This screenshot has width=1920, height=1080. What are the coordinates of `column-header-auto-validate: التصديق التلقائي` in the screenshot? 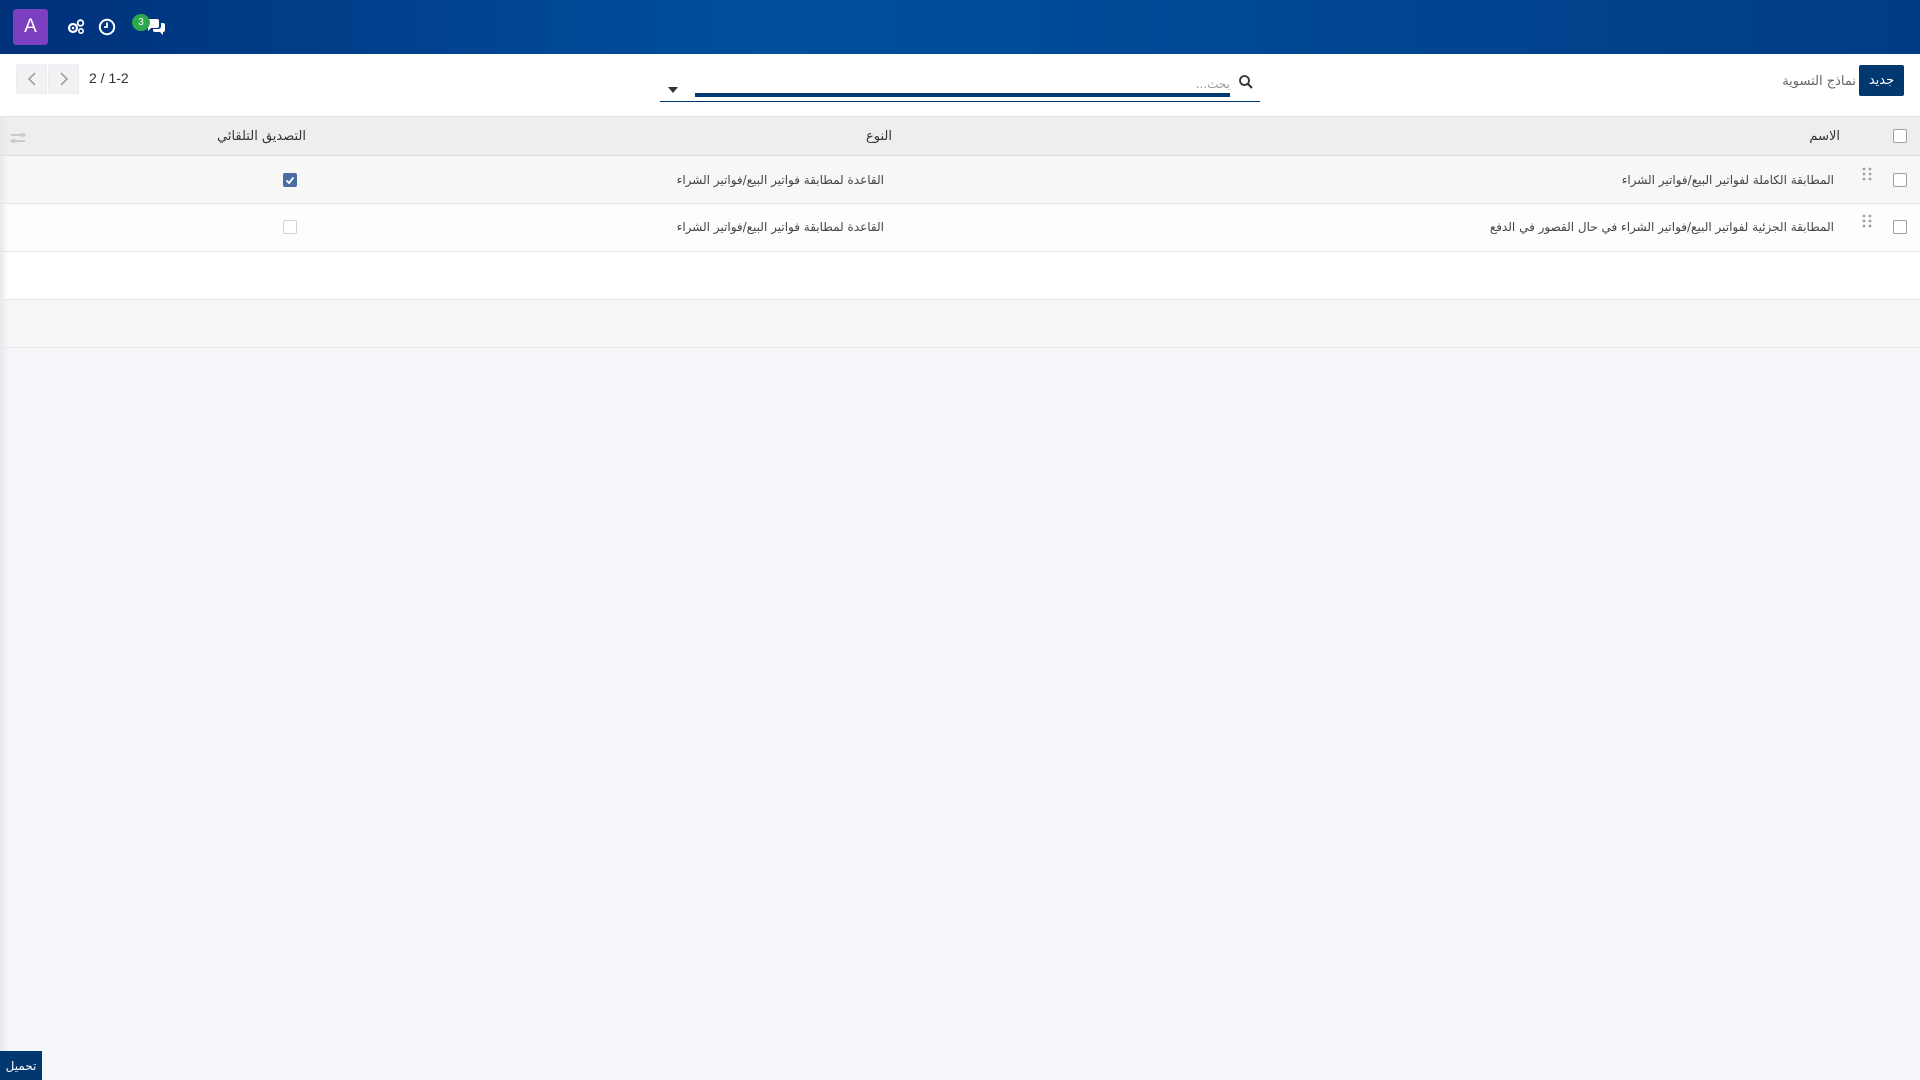 It's located at (261, 136).